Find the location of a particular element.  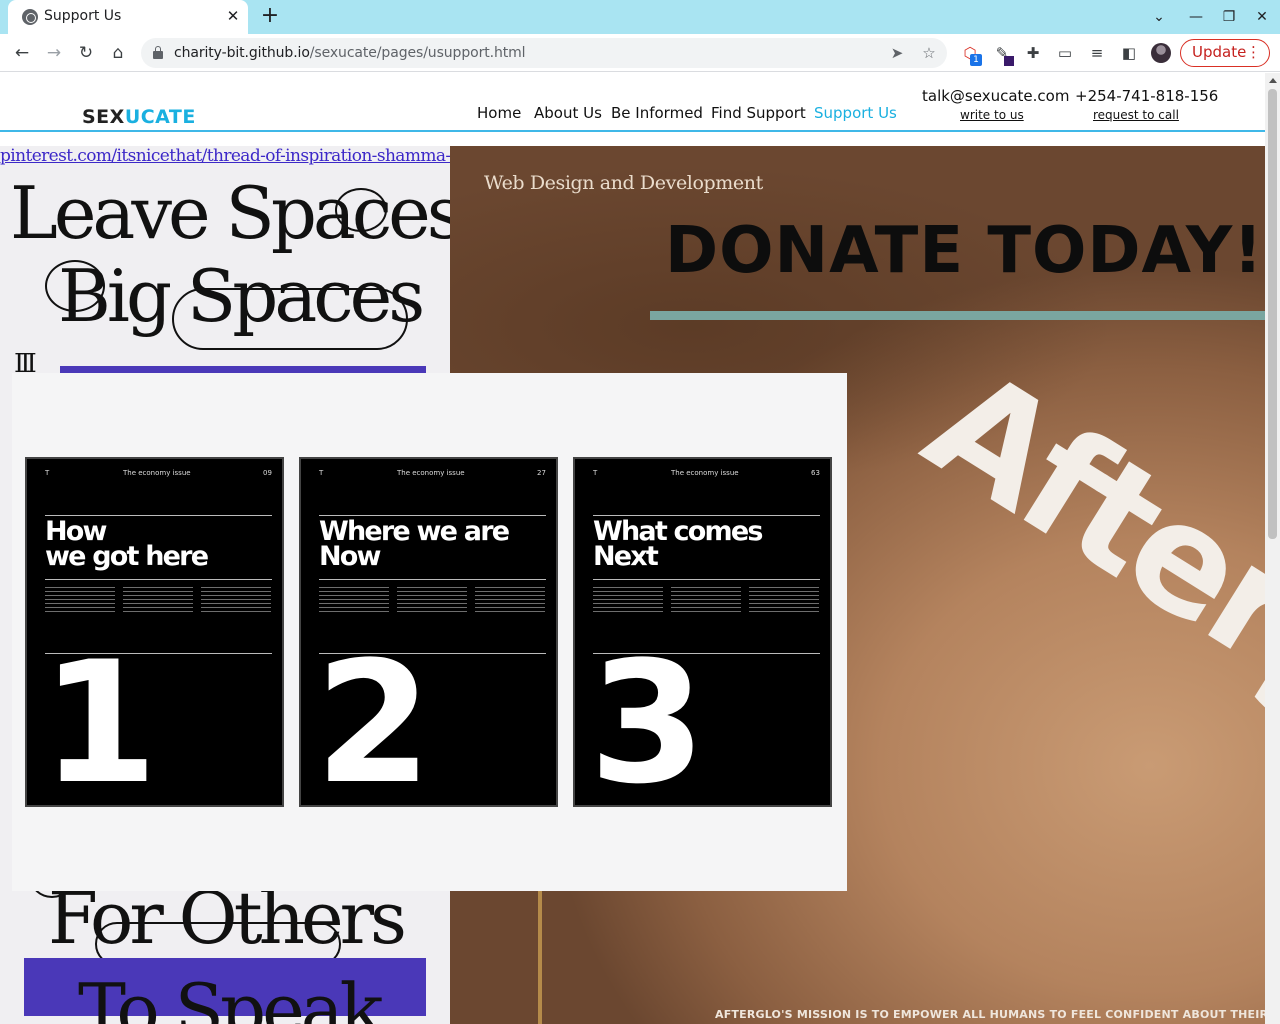

nav-find-support: Find Support is located at coordinates (758, 113).